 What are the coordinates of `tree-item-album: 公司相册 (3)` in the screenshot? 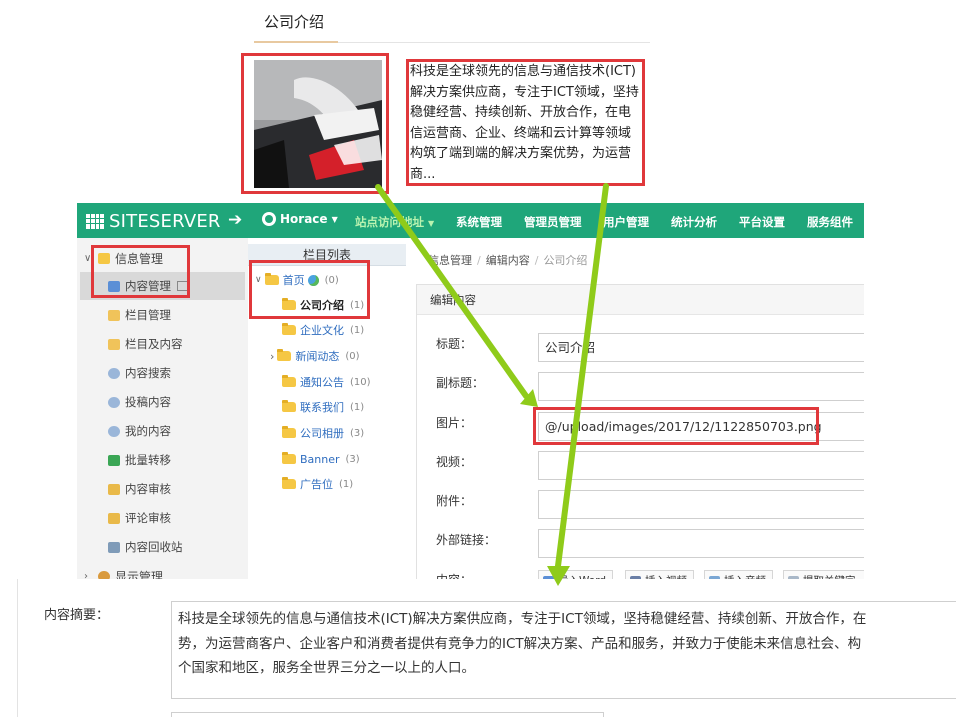 It's located at (323, 433).